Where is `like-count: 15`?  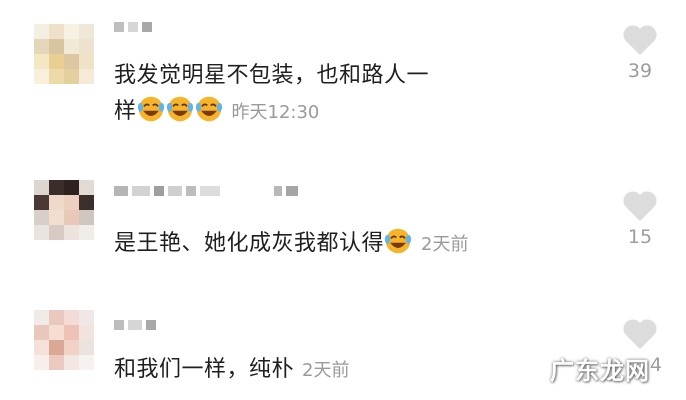 like-count: 15 is located at coordinates (640, 237).